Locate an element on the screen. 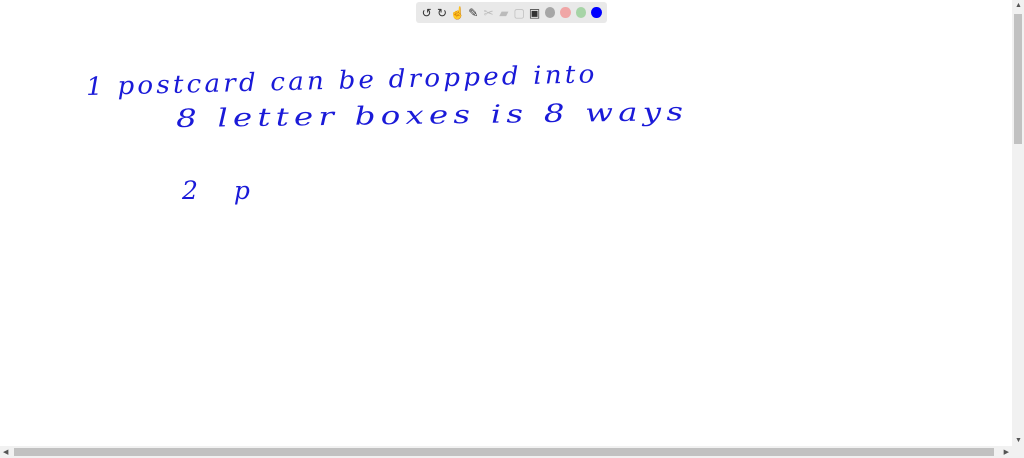 This screenshot has width=1024, height=458. vertical-scroll-thumb is located at coordinates (1018, 79).